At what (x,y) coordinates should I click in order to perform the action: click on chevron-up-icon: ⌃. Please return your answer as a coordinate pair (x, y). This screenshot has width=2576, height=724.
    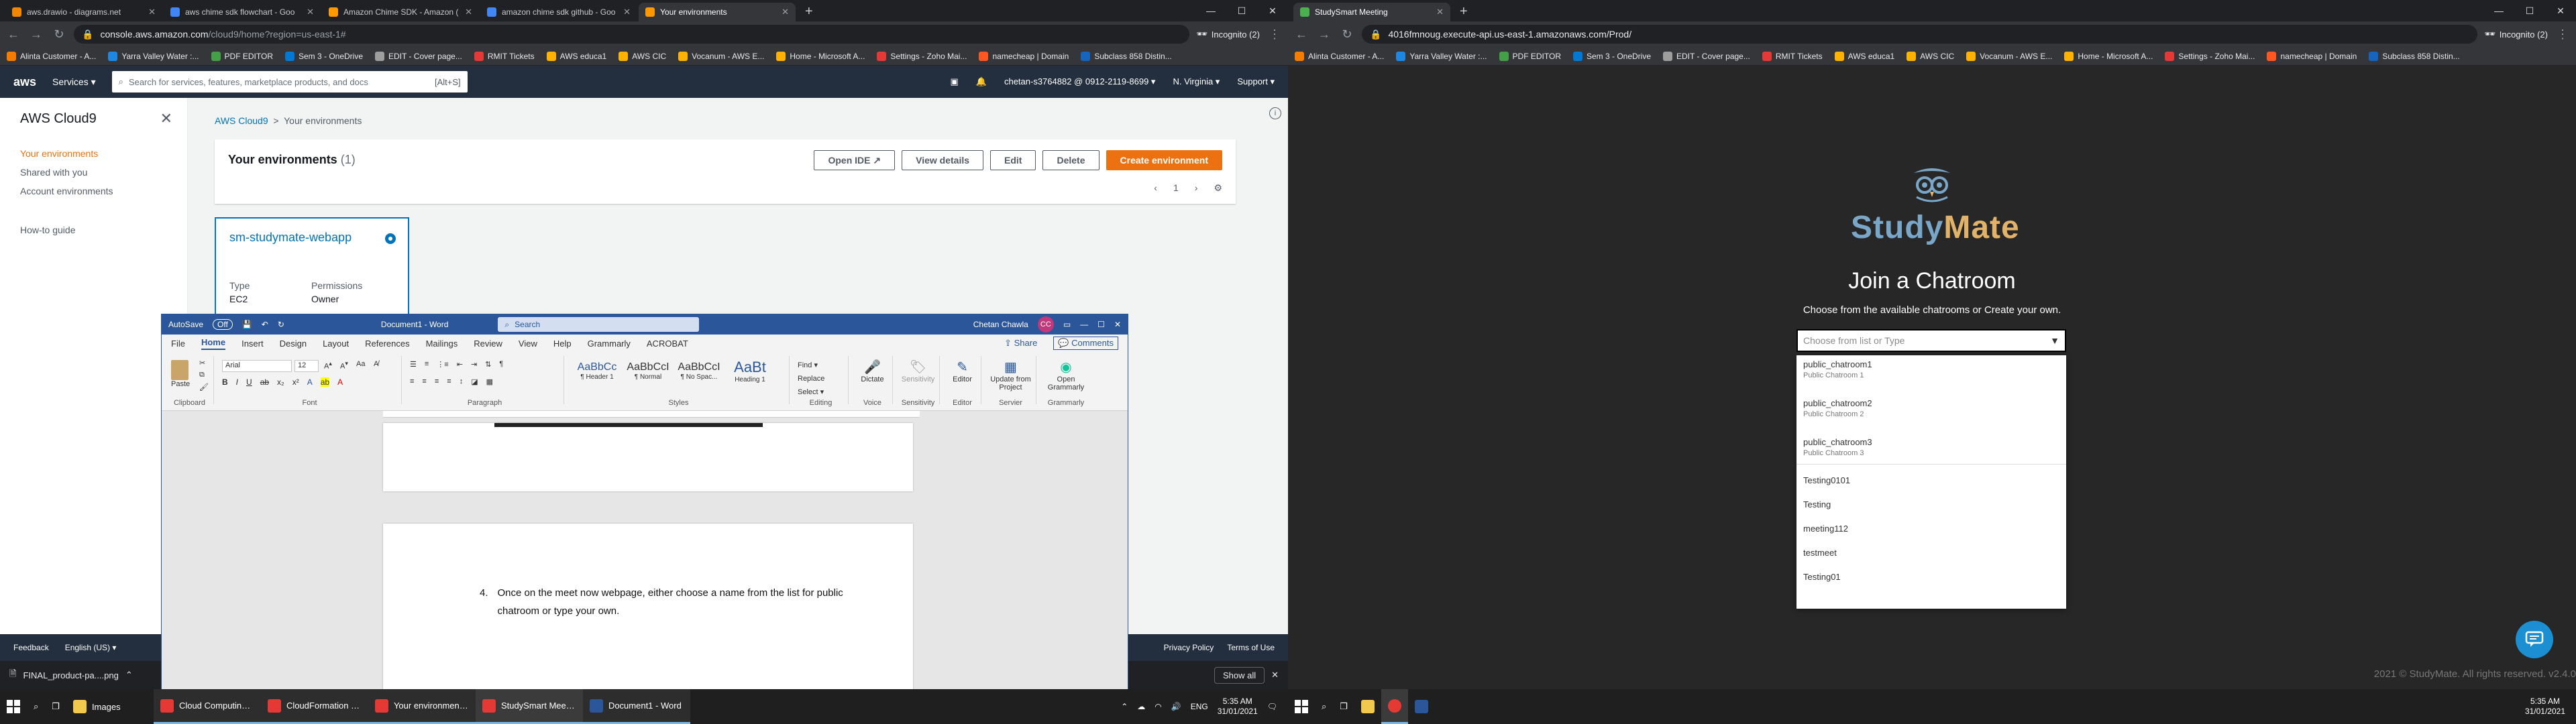
    Looking at the image, I should click on (129, 675).